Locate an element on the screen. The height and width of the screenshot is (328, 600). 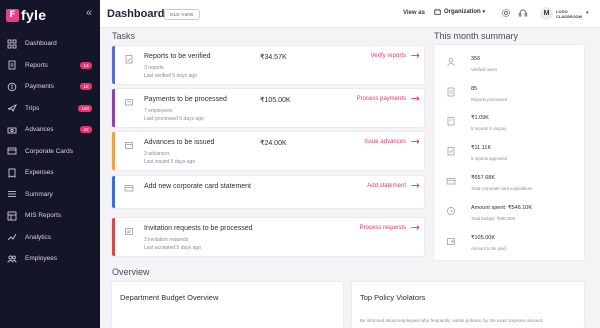
sidebar-item-label: Dashboard is located at coordinates (41, 44).